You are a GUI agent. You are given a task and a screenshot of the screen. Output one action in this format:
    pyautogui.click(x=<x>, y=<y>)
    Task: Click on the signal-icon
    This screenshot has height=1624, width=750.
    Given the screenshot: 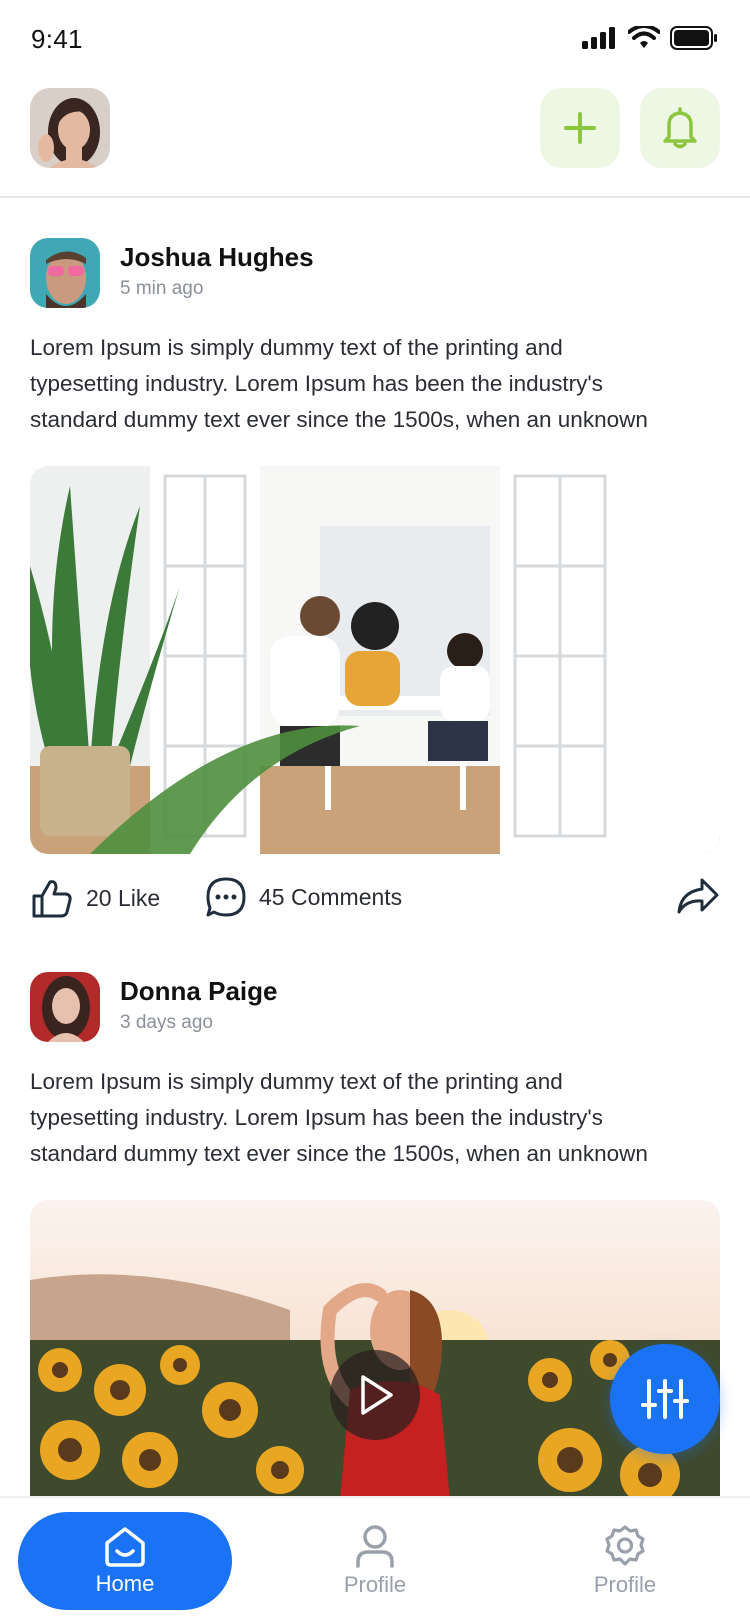 What is the action you would take?
    pyautogui.click(x=598, y=38)
    